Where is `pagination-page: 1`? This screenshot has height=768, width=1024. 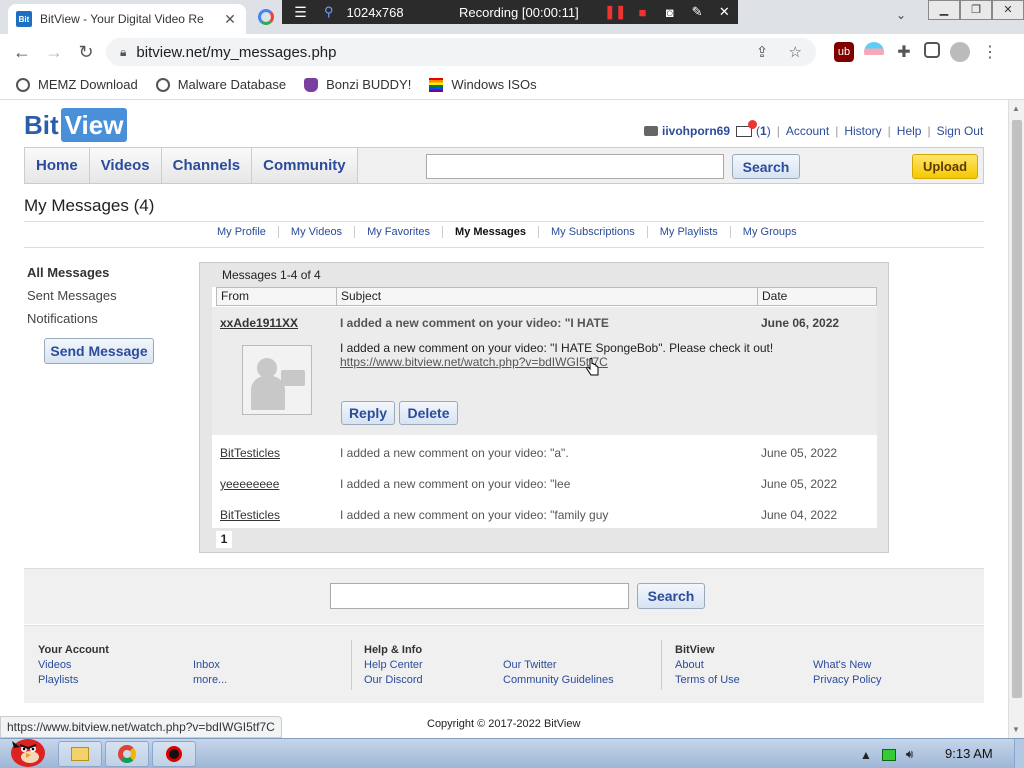 pagination-page: 1 is located at coordinates (224, 539).